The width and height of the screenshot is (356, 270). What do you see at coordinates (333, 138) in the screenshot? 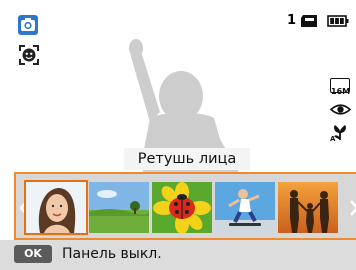
I see `svg-text: A` at bounding box center [333, 138].